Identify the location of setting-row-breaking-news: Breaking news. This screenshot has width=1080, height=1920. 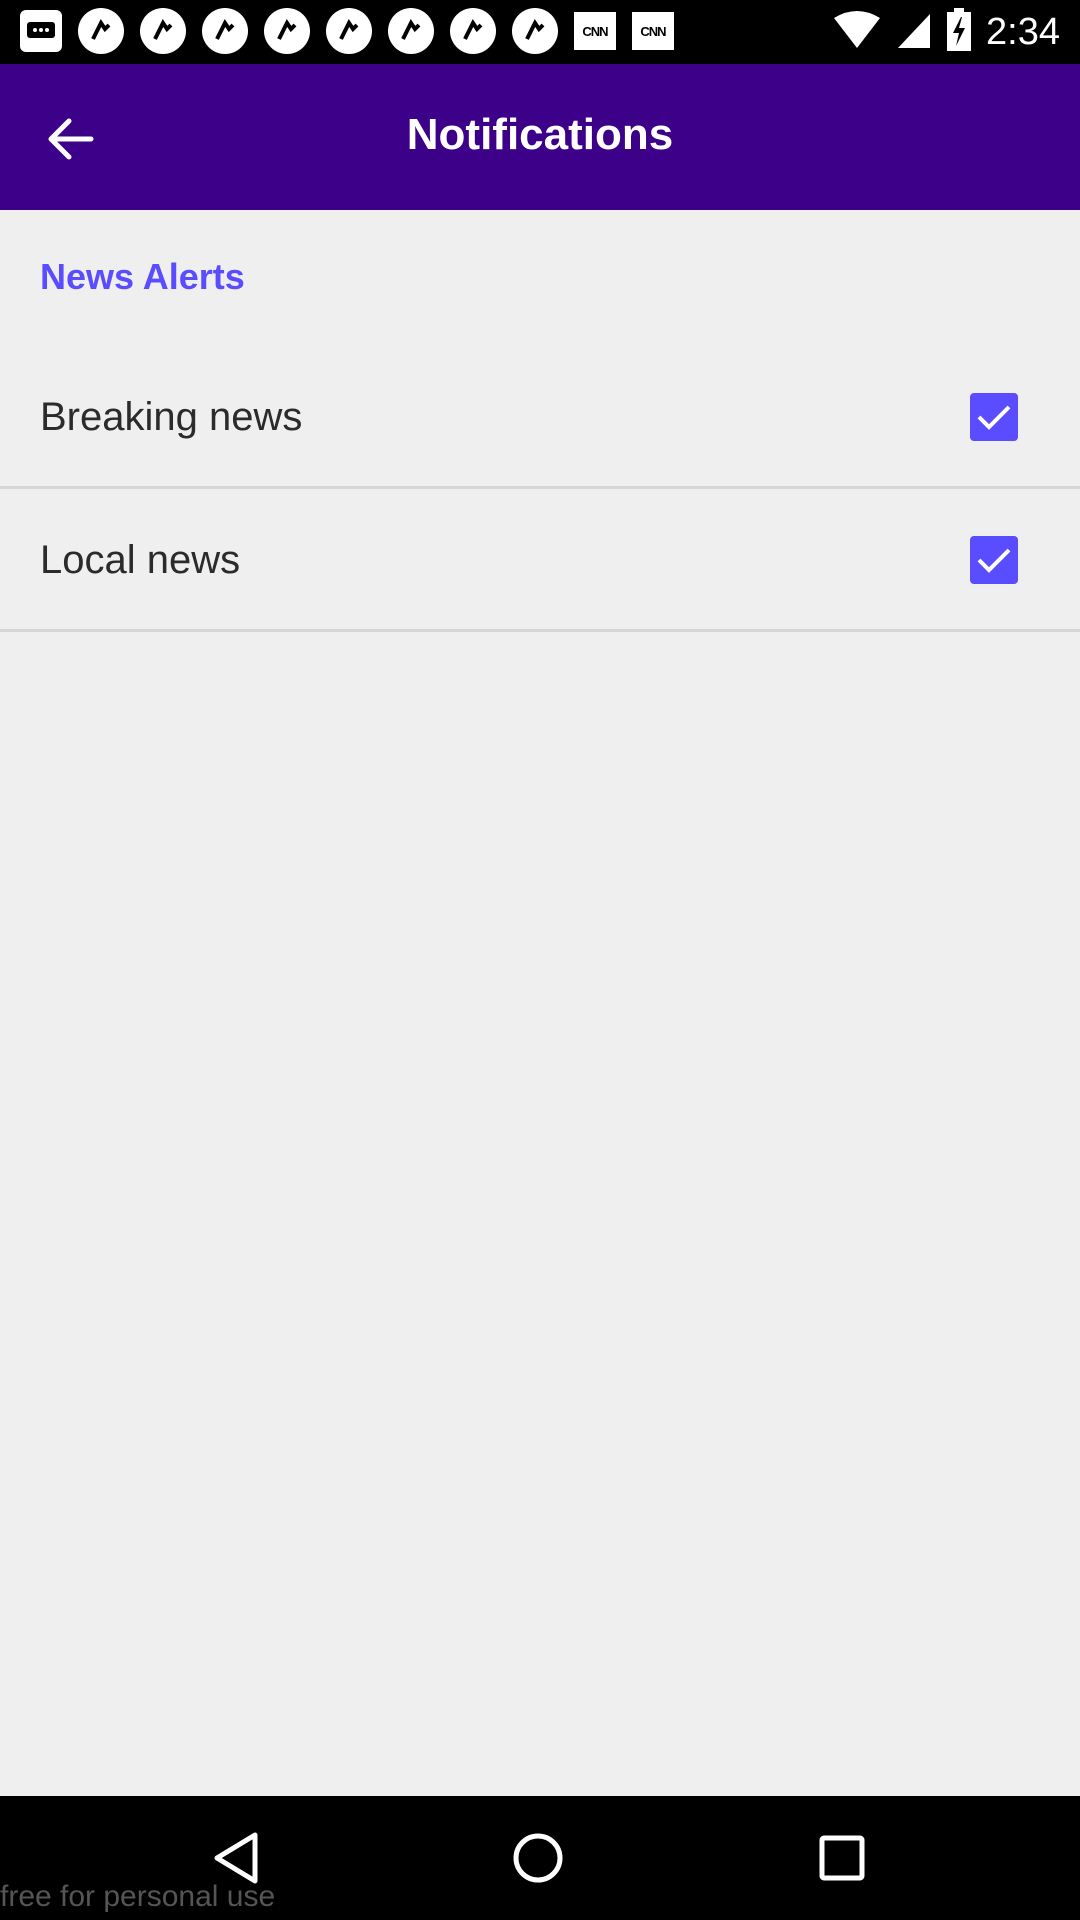
(540, 418).